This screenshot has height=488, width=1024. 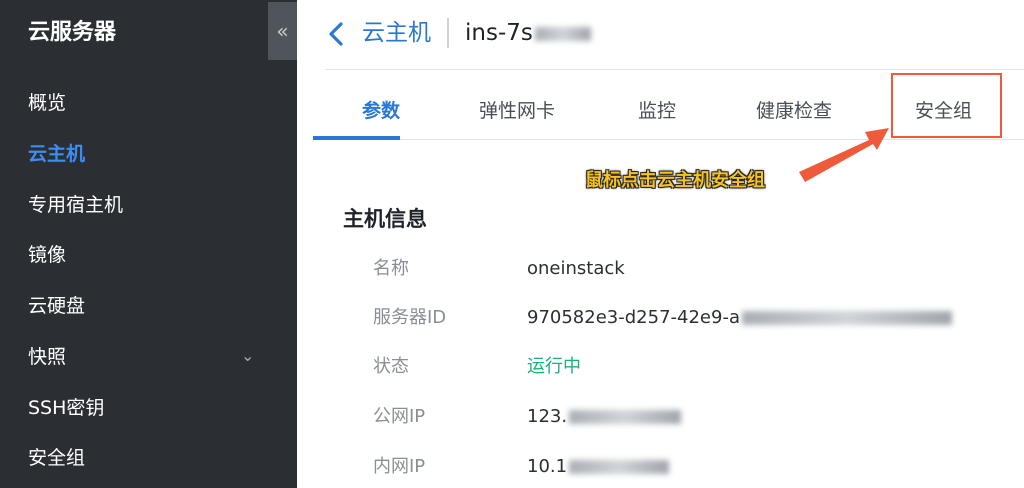 I want to click on sidebar-item-security-groups: 安全组, so click(x=134, y=456).